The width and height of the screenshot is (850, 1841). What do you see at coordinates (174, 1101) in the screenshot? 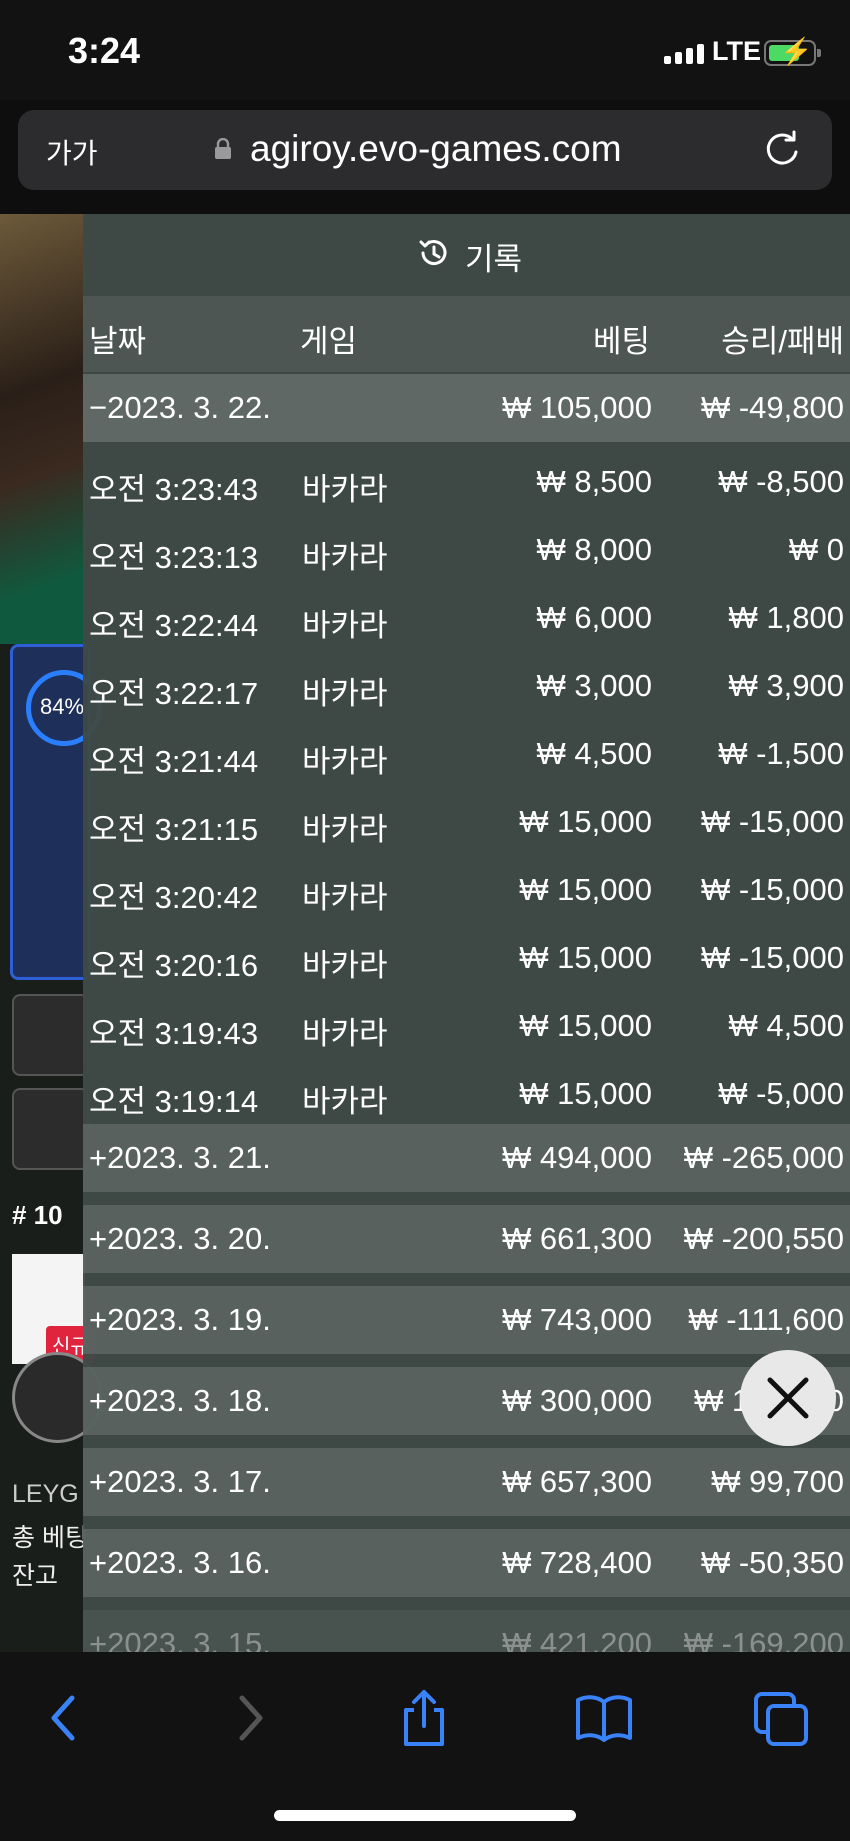
I see `bet-time: 오전 3:19:14` at bounding box center [174, 1101].